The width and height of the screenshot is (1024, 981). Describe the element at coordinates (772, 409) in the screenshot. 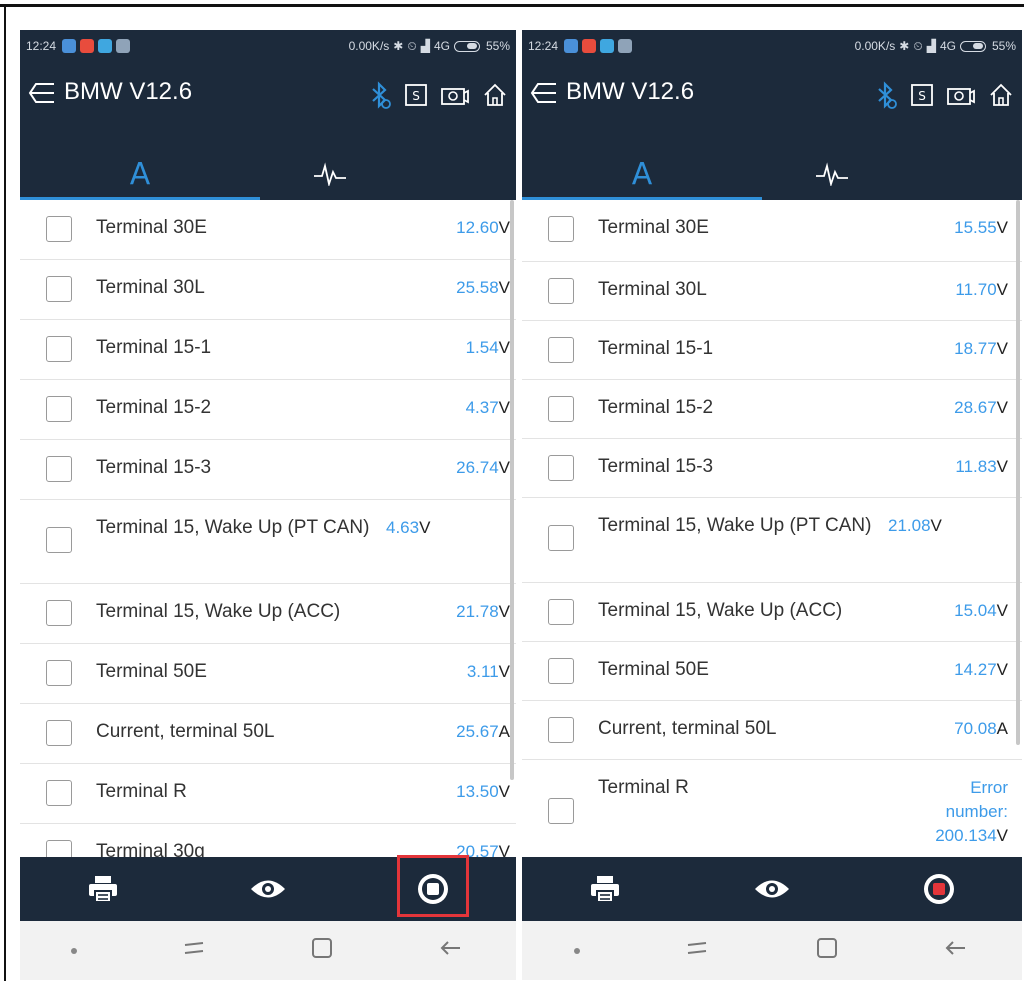

I see `list-item: Terminal 15-2 28.67V` at that location.